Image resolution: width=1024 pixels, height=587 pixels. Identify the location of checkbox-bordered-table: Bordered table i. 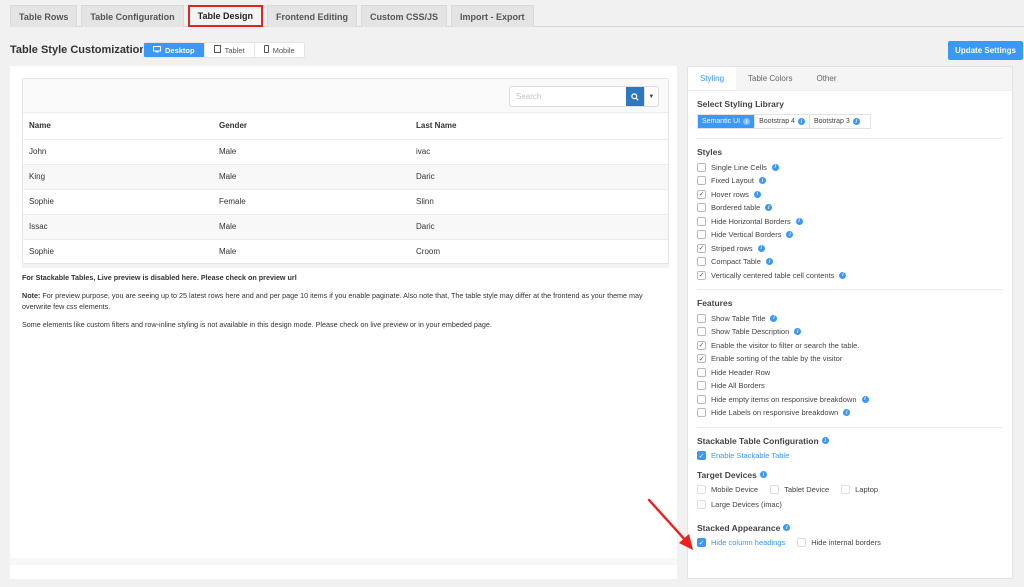
(850, 208).